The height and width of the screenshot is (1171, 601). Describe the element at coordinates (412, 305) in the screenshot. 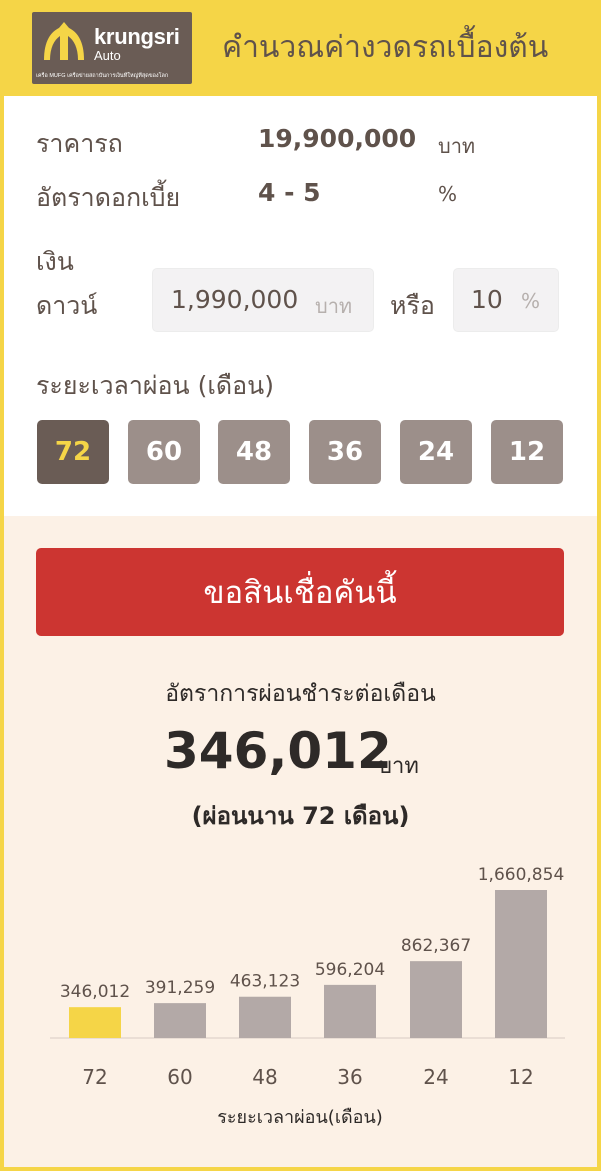

I see `down-payment-or-label: หรือ` at that location.